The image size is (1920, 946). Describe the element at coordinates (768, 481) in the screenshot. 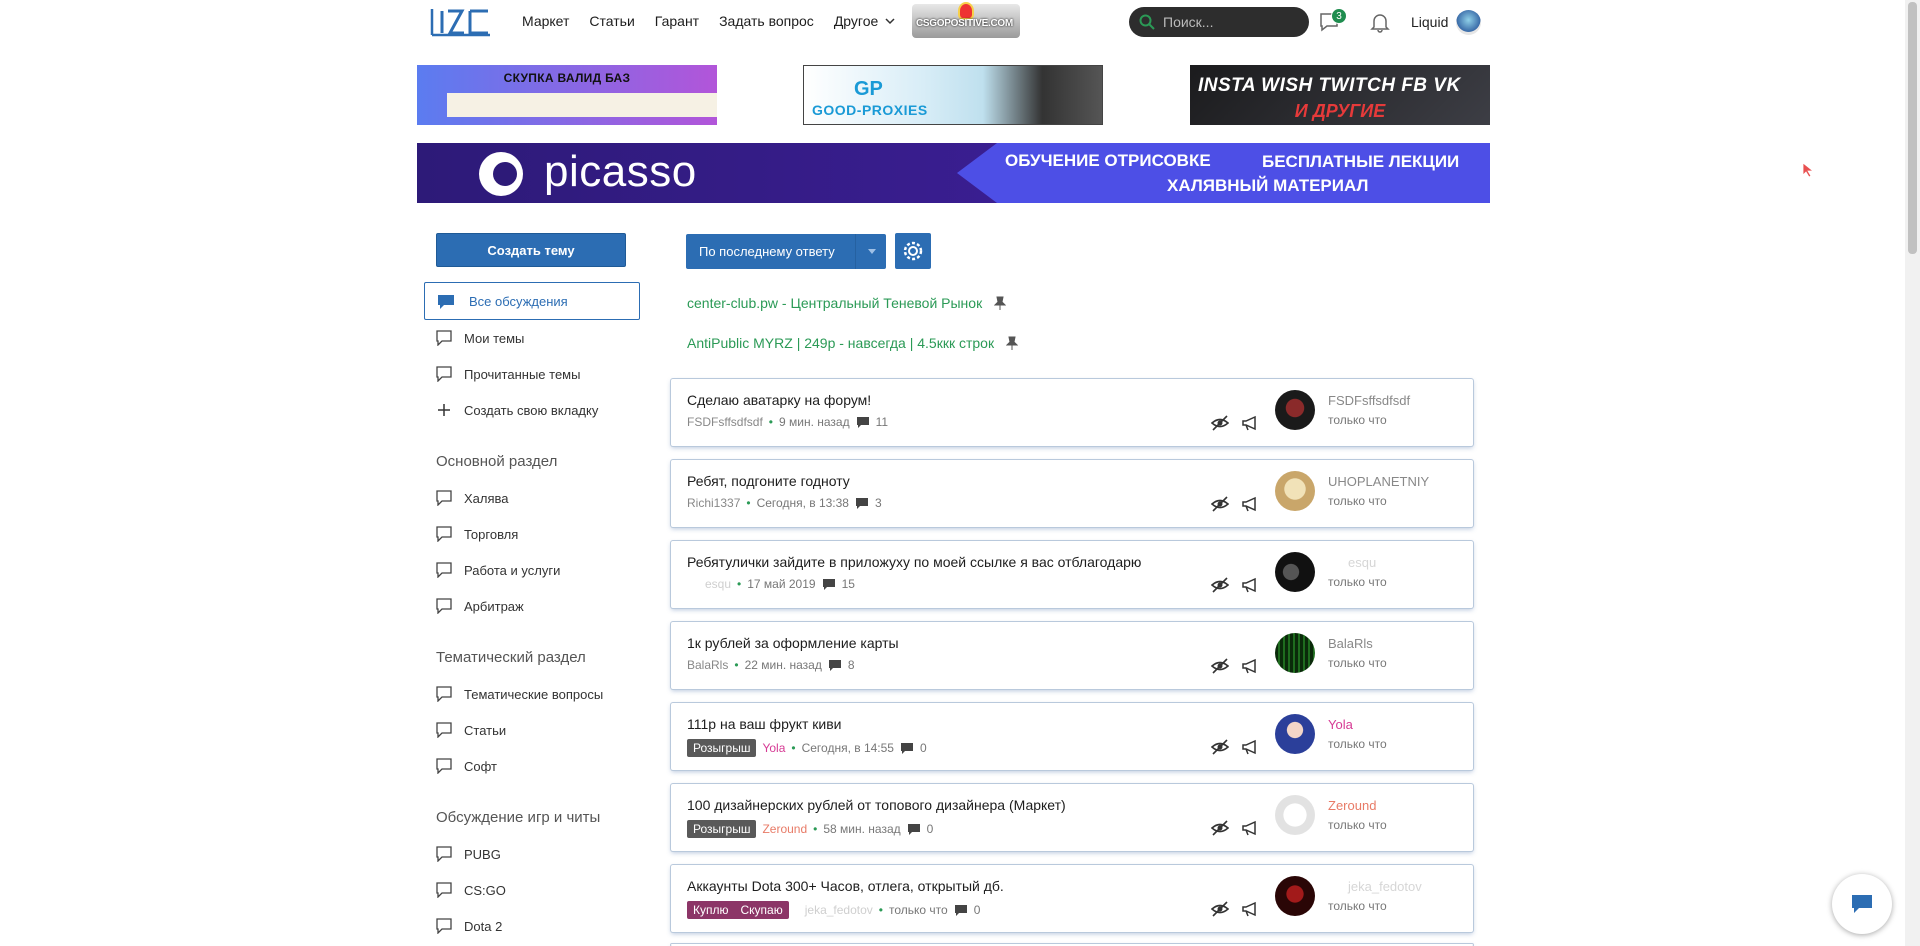

I see `thread-title: Ребят, подгоните годноту` at that location.